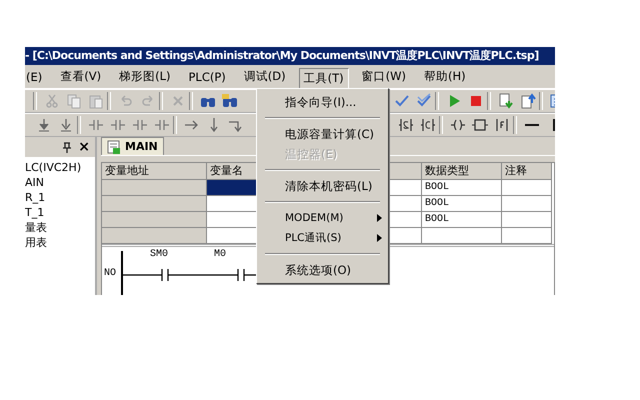 The height and width of the screenshot is (400, 640). What do you see at coordinates (290, 56) in the screenshot?
I see `window-title: - [C:\Documents and Settings\Administrator\My Documents\INVT温度PLC\INVT温度PLC.tsp]` at bounding box center [290, 56].